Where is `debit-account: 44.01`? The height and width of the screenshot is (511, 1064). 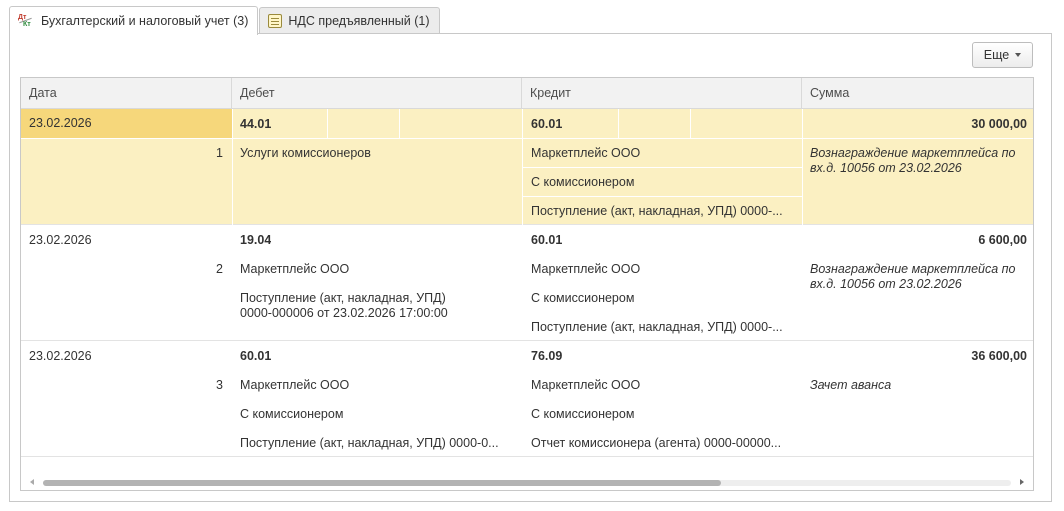 debit-account: 44.01 is located at coordinates (256, 124).